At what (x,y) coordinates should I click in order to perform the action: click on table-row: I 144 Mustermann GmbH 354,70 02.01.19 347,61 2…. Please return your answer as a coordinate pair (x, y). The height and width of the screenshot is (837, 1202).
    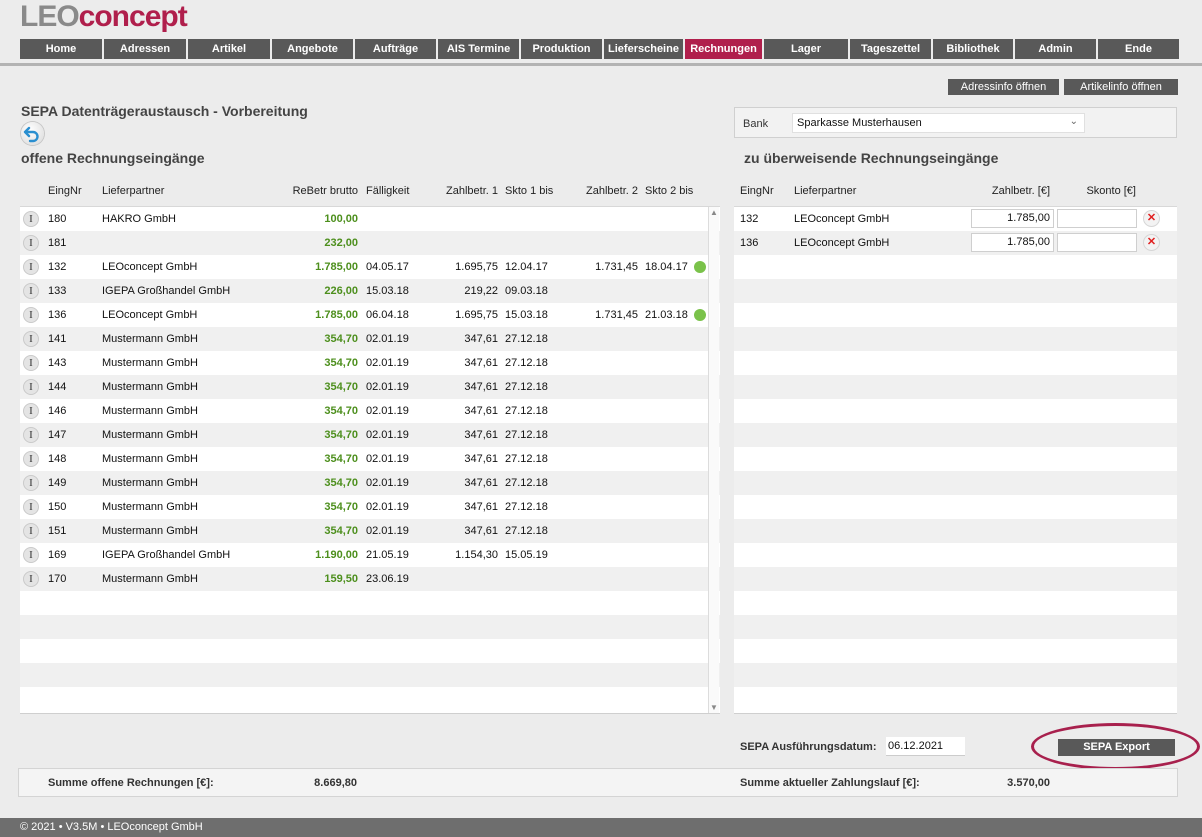
    Looking at the image, I should click on (370, 387).